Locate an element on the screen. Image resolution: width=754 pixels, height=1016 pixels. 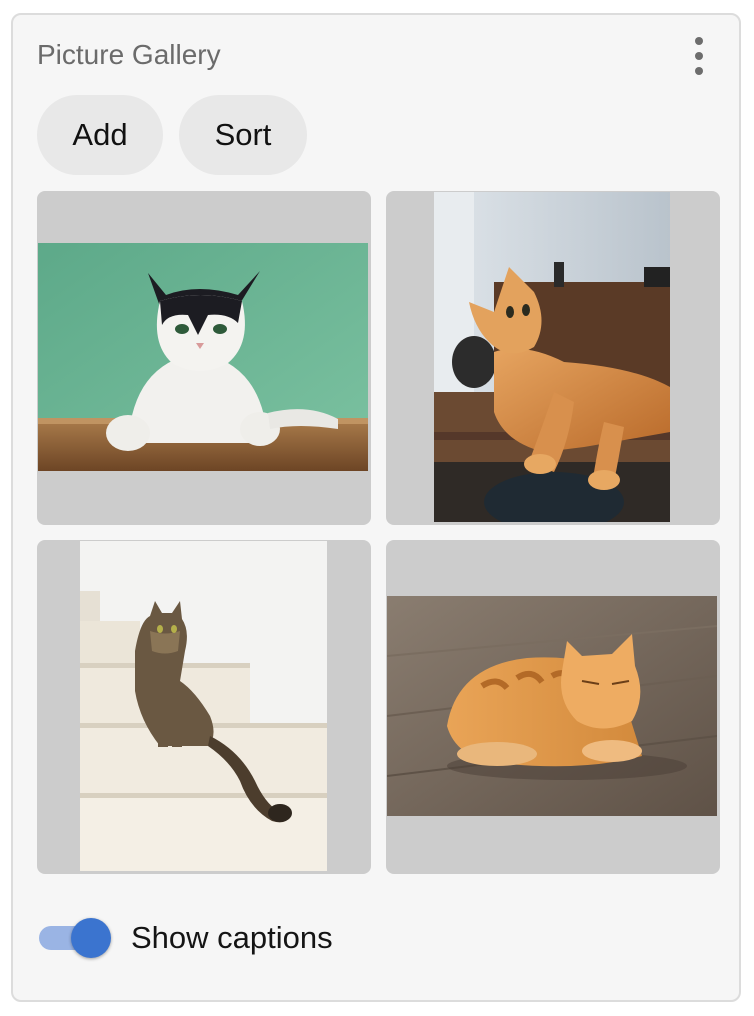
add-button: Add is located at coordinates (100, 135).